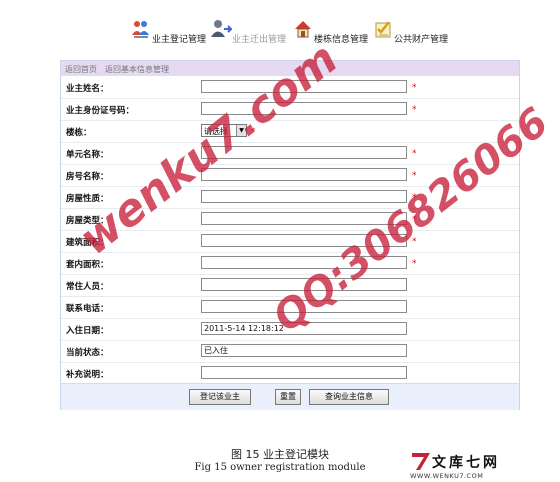  Describe the element at coordinates (421, 40) in the screenshot. I see `nav-public-property-label: 公共财产管理` at that location.